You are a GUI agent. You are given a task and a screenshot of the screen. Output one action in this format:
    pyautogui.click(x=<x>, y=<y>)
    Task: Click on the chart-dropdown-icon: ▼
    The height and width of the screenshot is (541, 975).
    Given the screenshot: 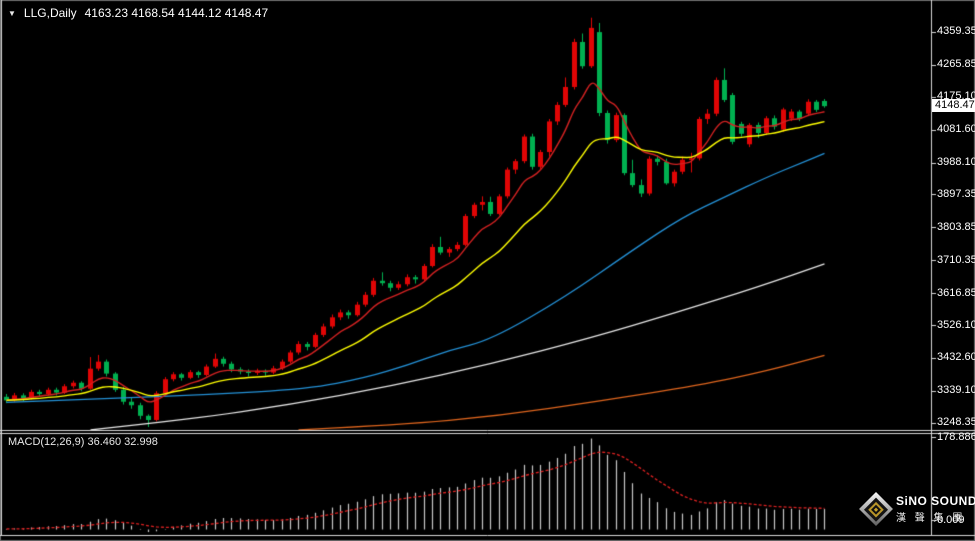 What is the action you would take?
    pyautogui.click(x=12, y=13)
    